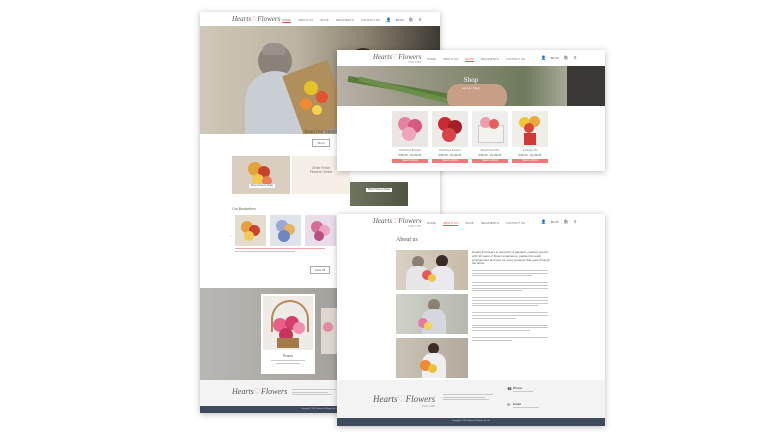 The width and height of the screenshot is (768, 432). What do you see at coordinates (370, 20) in the screenshot?
I see `nav-contact: CONTACT US` at bounding box center [370, 20].